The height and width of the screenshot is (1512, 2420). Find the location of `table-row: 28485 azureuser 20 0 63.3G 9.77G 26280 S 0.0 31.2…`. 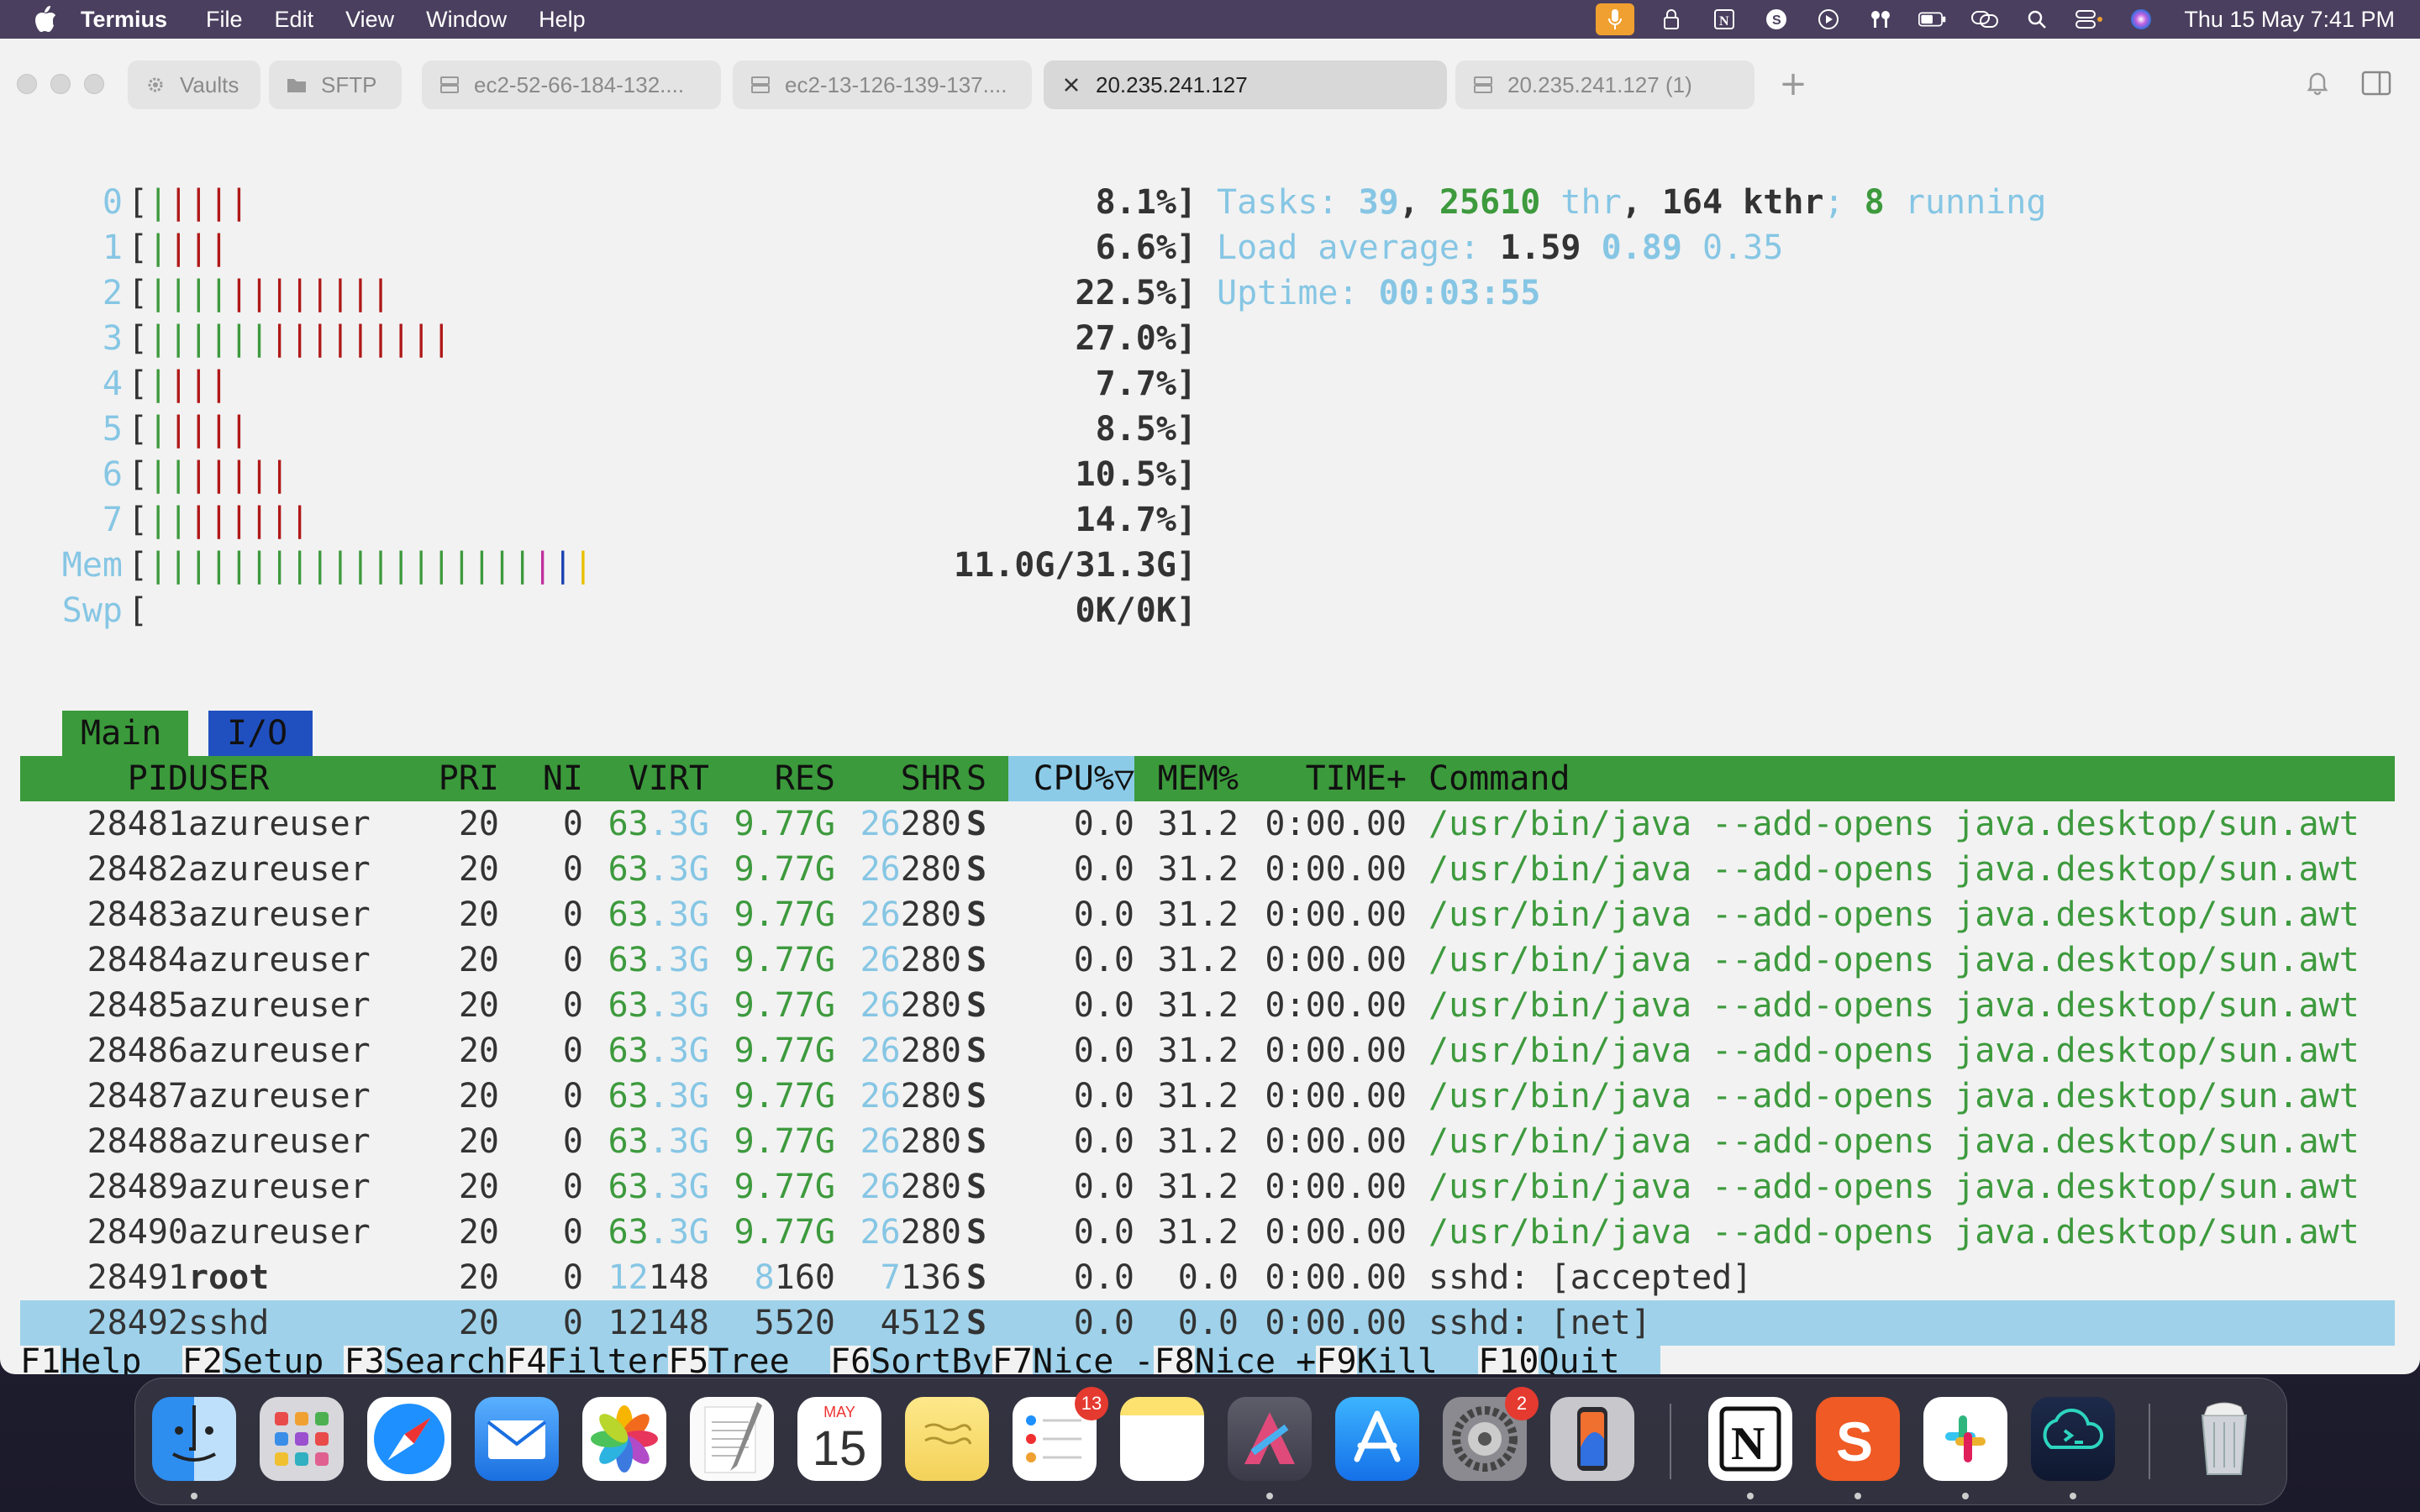

table-row: 28485 azureuser 20 0 63.3G 9.77G 26280 S 0.0 31.2… is located at coordinates (1207, 1005).